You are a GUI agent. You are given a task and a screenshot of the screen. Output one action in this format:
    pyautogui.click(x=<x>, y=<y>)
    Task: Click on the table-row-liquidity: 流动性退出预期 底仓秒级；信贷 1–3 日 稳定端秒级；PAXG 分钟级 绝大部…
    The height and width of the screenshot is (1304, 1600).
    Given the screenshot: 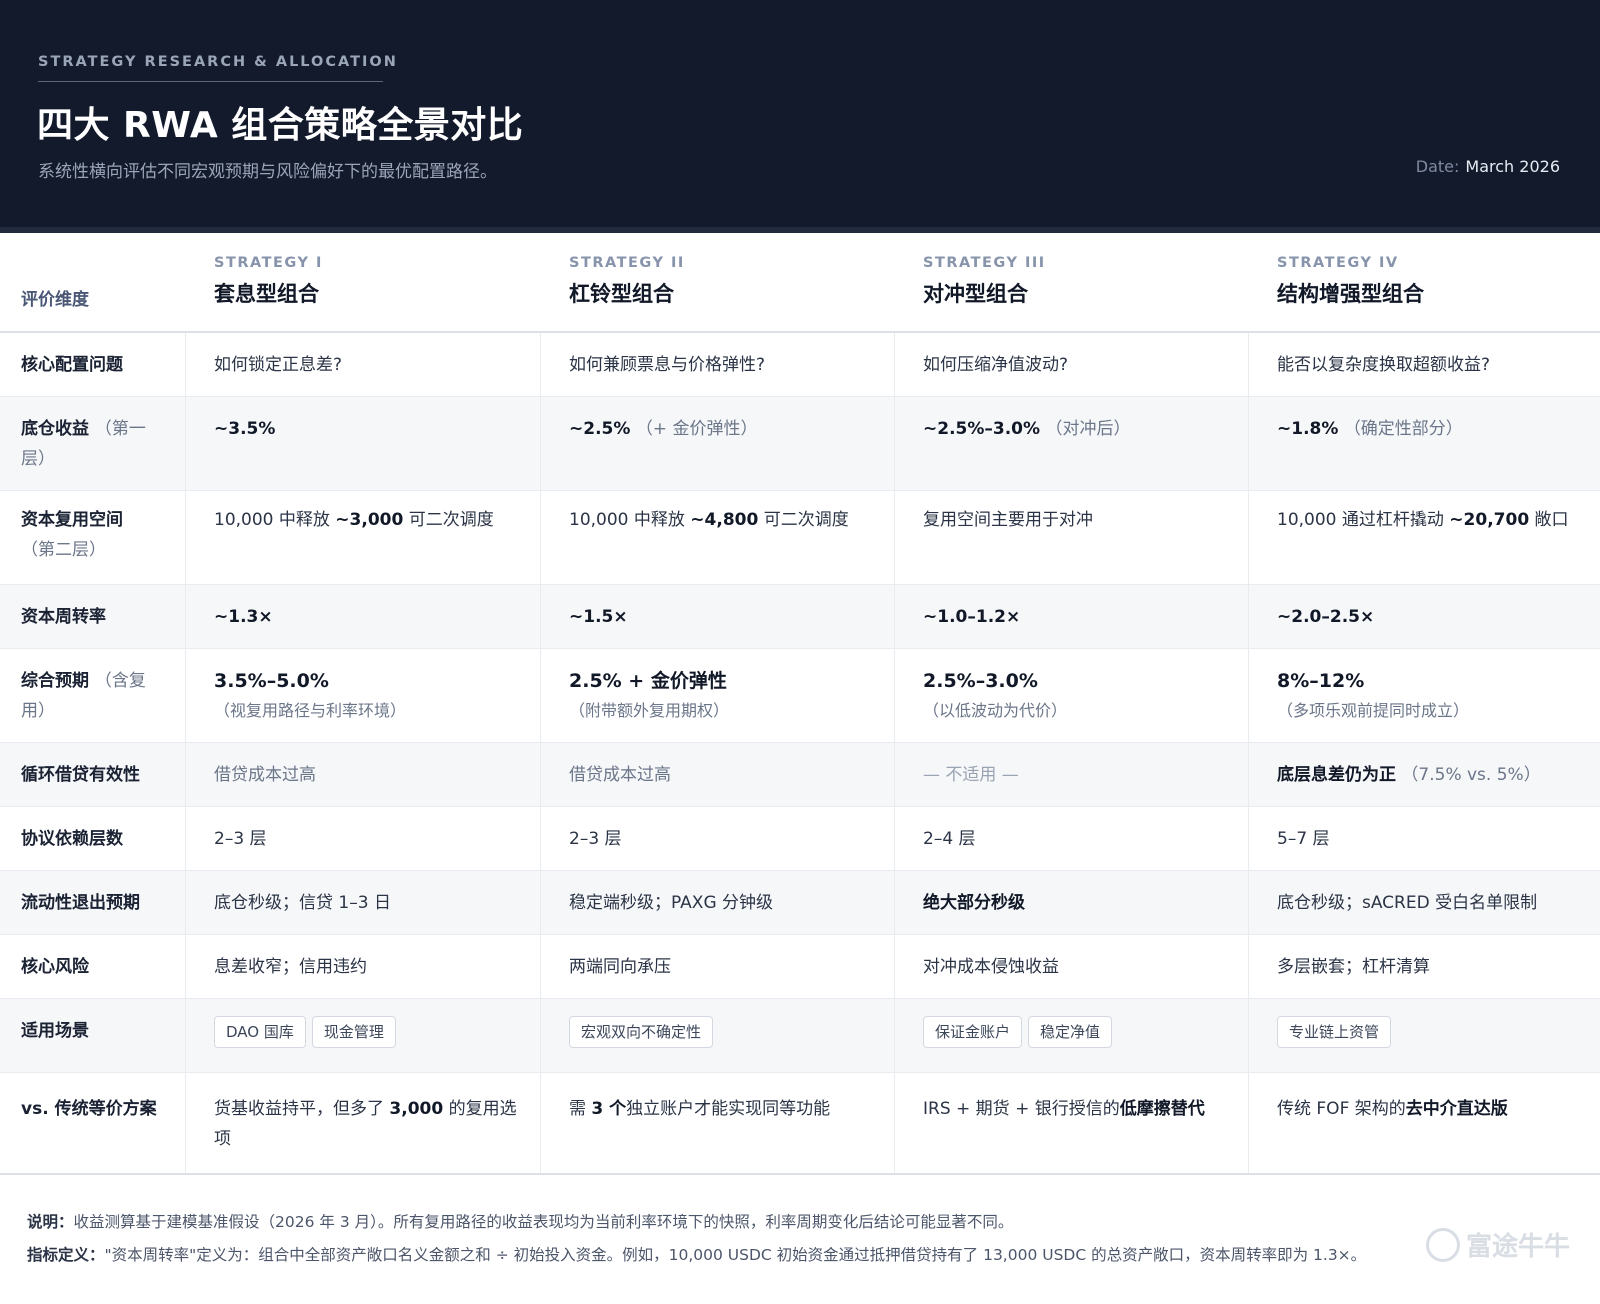 What is the action you would take?
    pyautogui.click(x=800, y=903)
    